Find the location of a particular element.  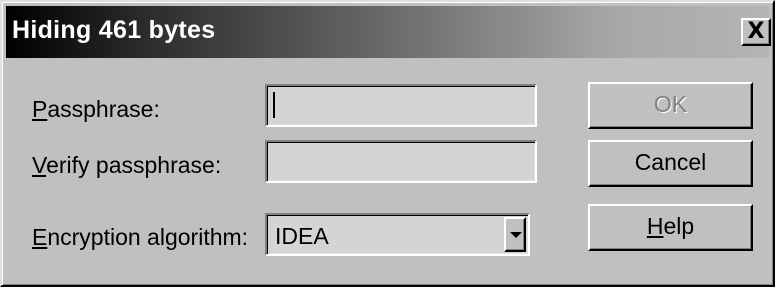

encryption-algorithm-label: Encryption algorithm: is located at coordinates (140, 237).